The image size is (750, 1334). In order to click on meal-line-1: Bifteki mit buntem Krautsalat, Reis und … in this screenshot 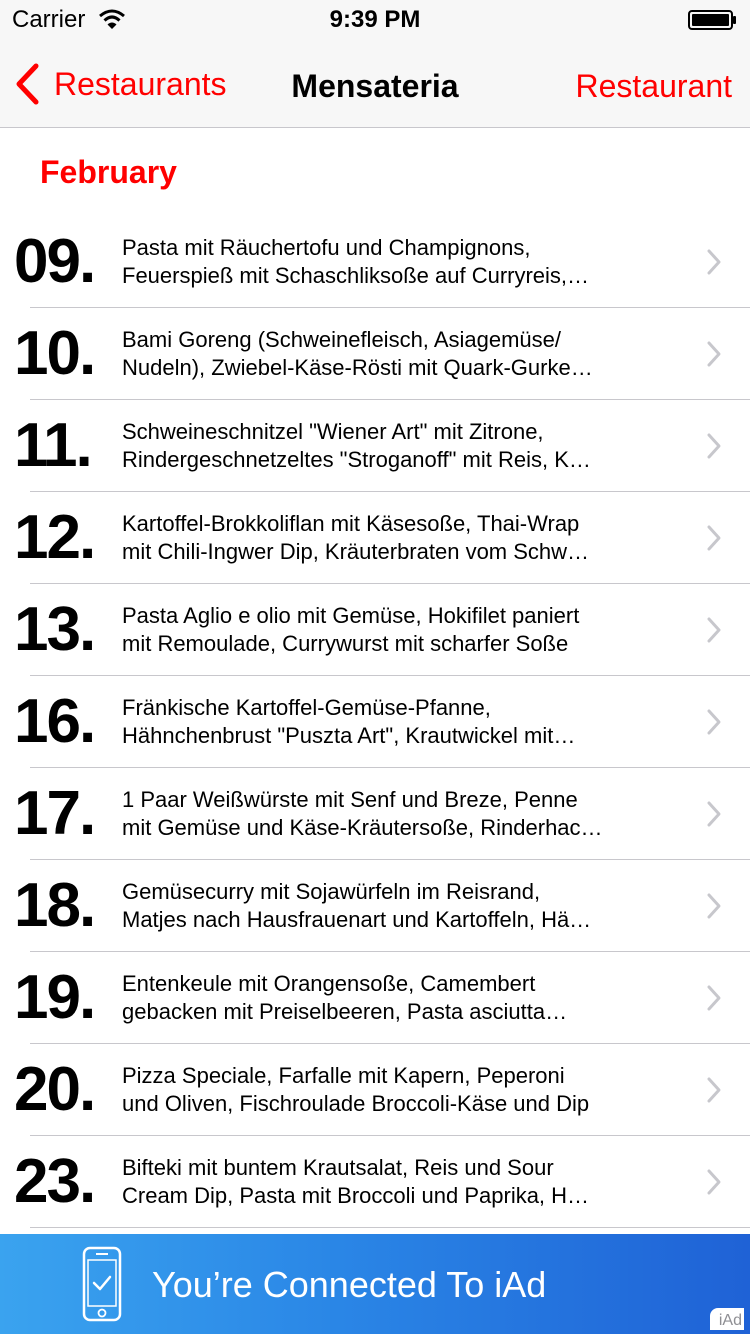, I will do `click(338, 1167)`.